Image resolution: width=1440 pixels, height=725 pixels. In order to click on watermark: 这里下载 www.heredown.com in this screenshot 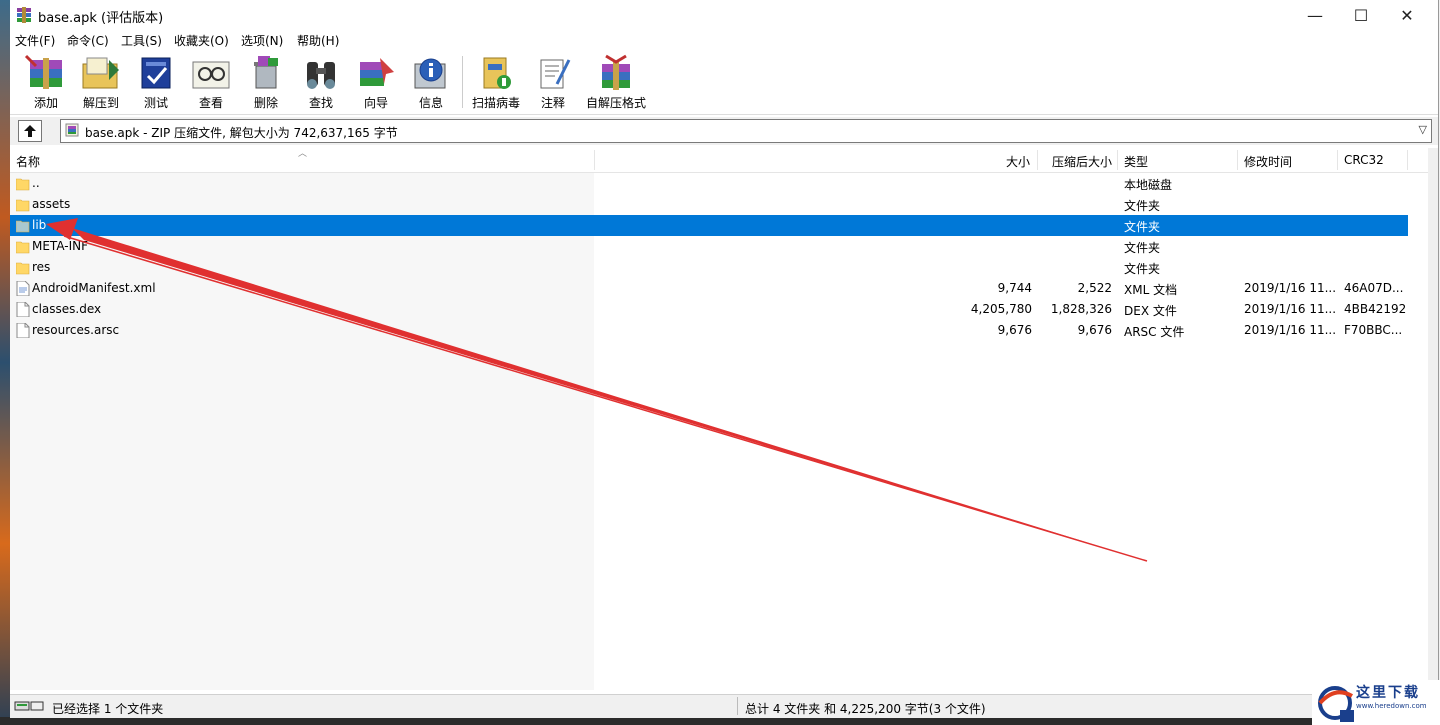, I will do `click(1376, 702)`.